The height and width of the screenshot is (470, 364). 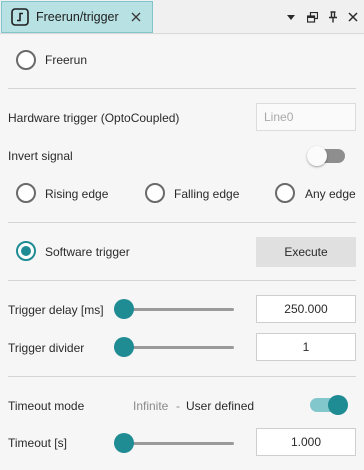 What do you see at coordinates (220, 406) in the screenshot?
I see `timeout-mode-user-option: User defined` at bounding box center [220, 406].